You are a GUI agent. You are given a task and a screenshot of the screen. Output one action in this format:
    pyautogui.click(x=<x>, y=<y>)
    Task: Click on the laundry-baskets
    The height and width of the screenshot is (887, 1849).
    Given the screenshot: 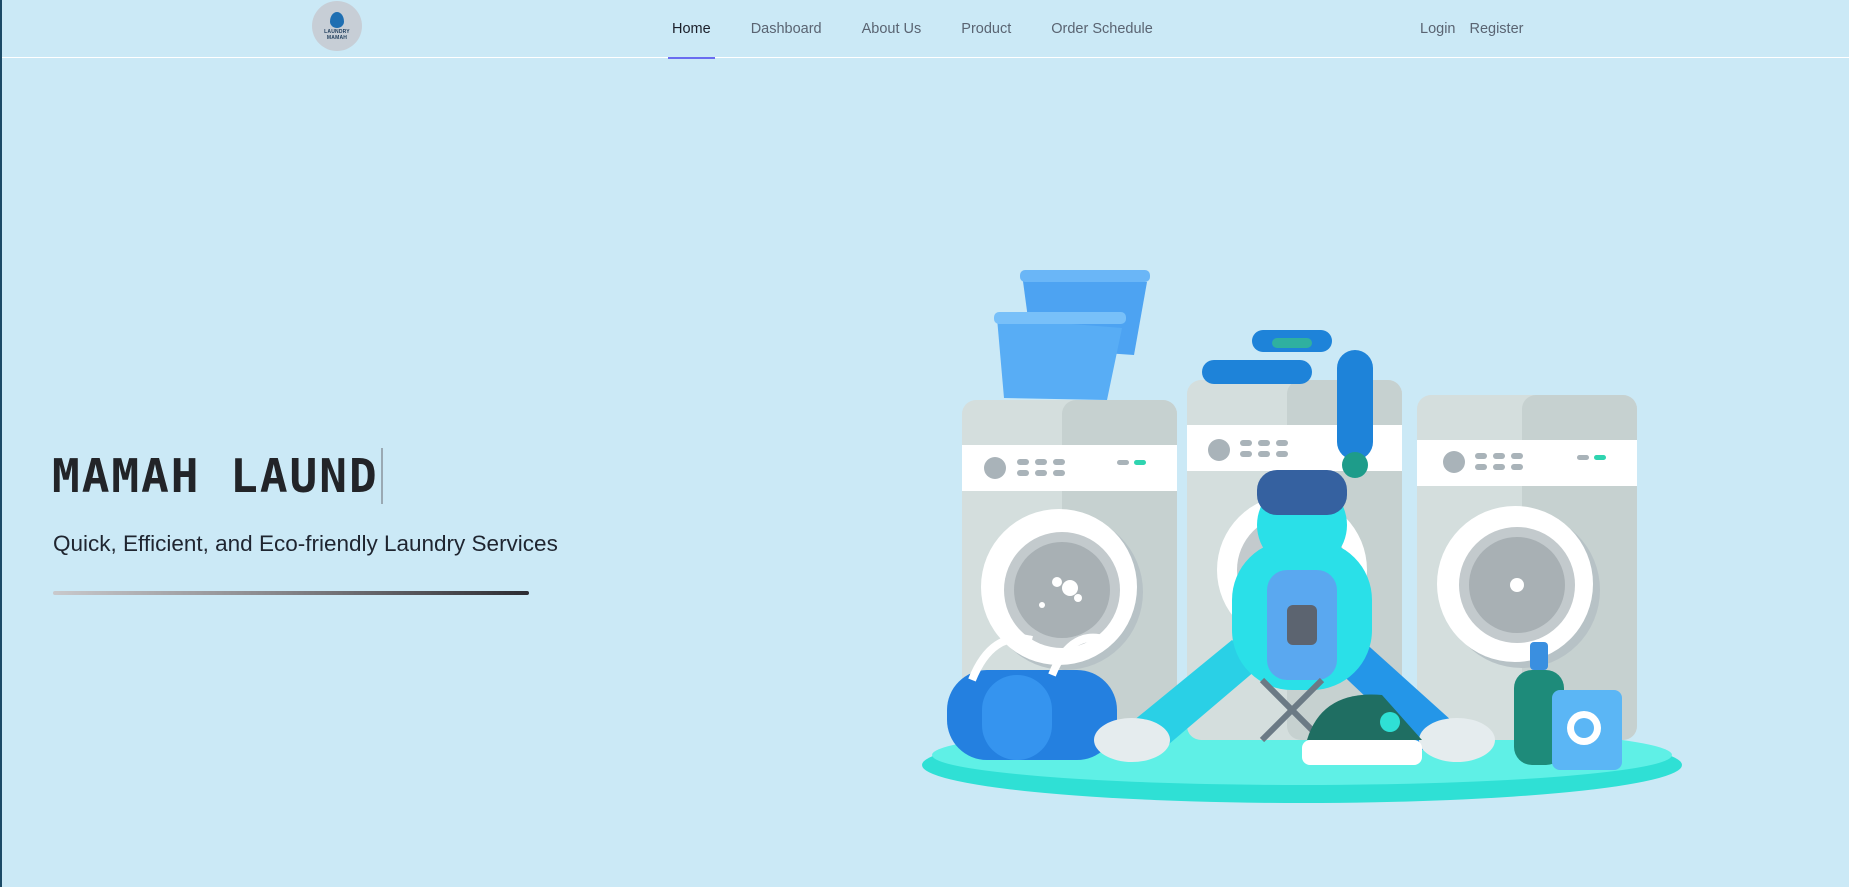 What is the action you would take?
    pyautogui.click(x=1072, y=335)
    